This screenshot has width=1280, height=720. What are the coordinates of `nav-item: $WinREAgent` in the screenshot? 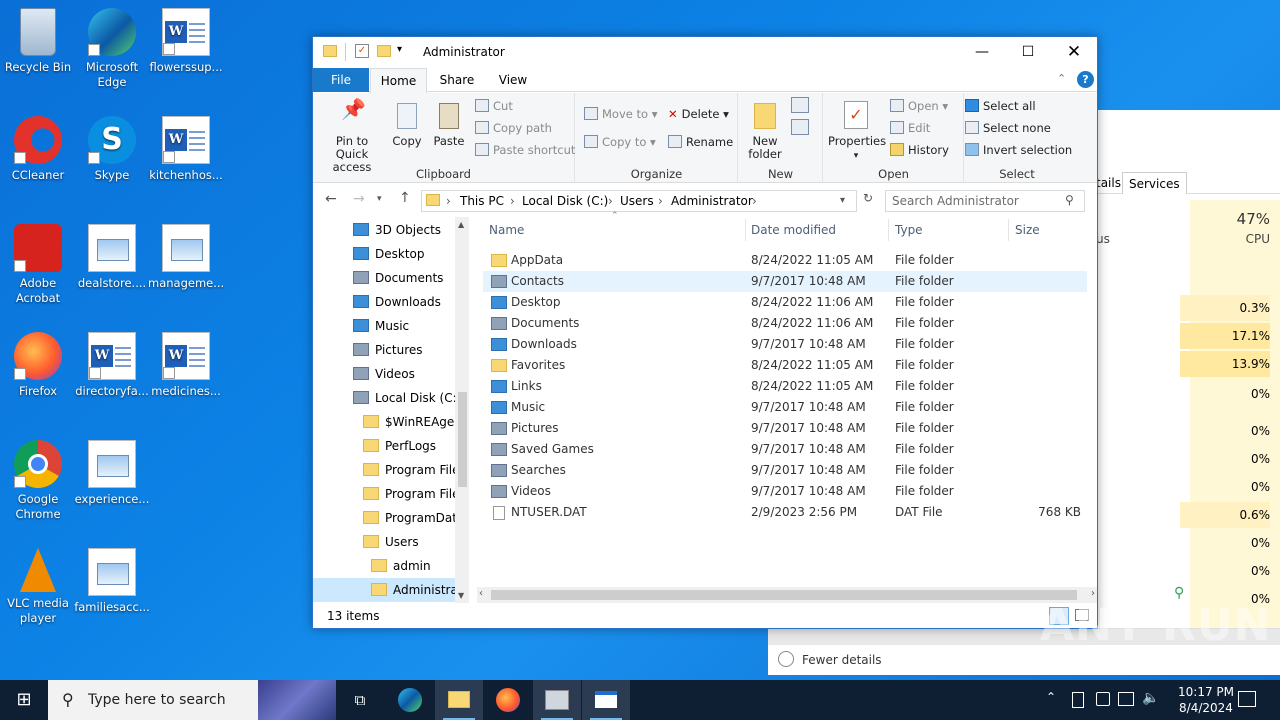 It's located at (384, 422).